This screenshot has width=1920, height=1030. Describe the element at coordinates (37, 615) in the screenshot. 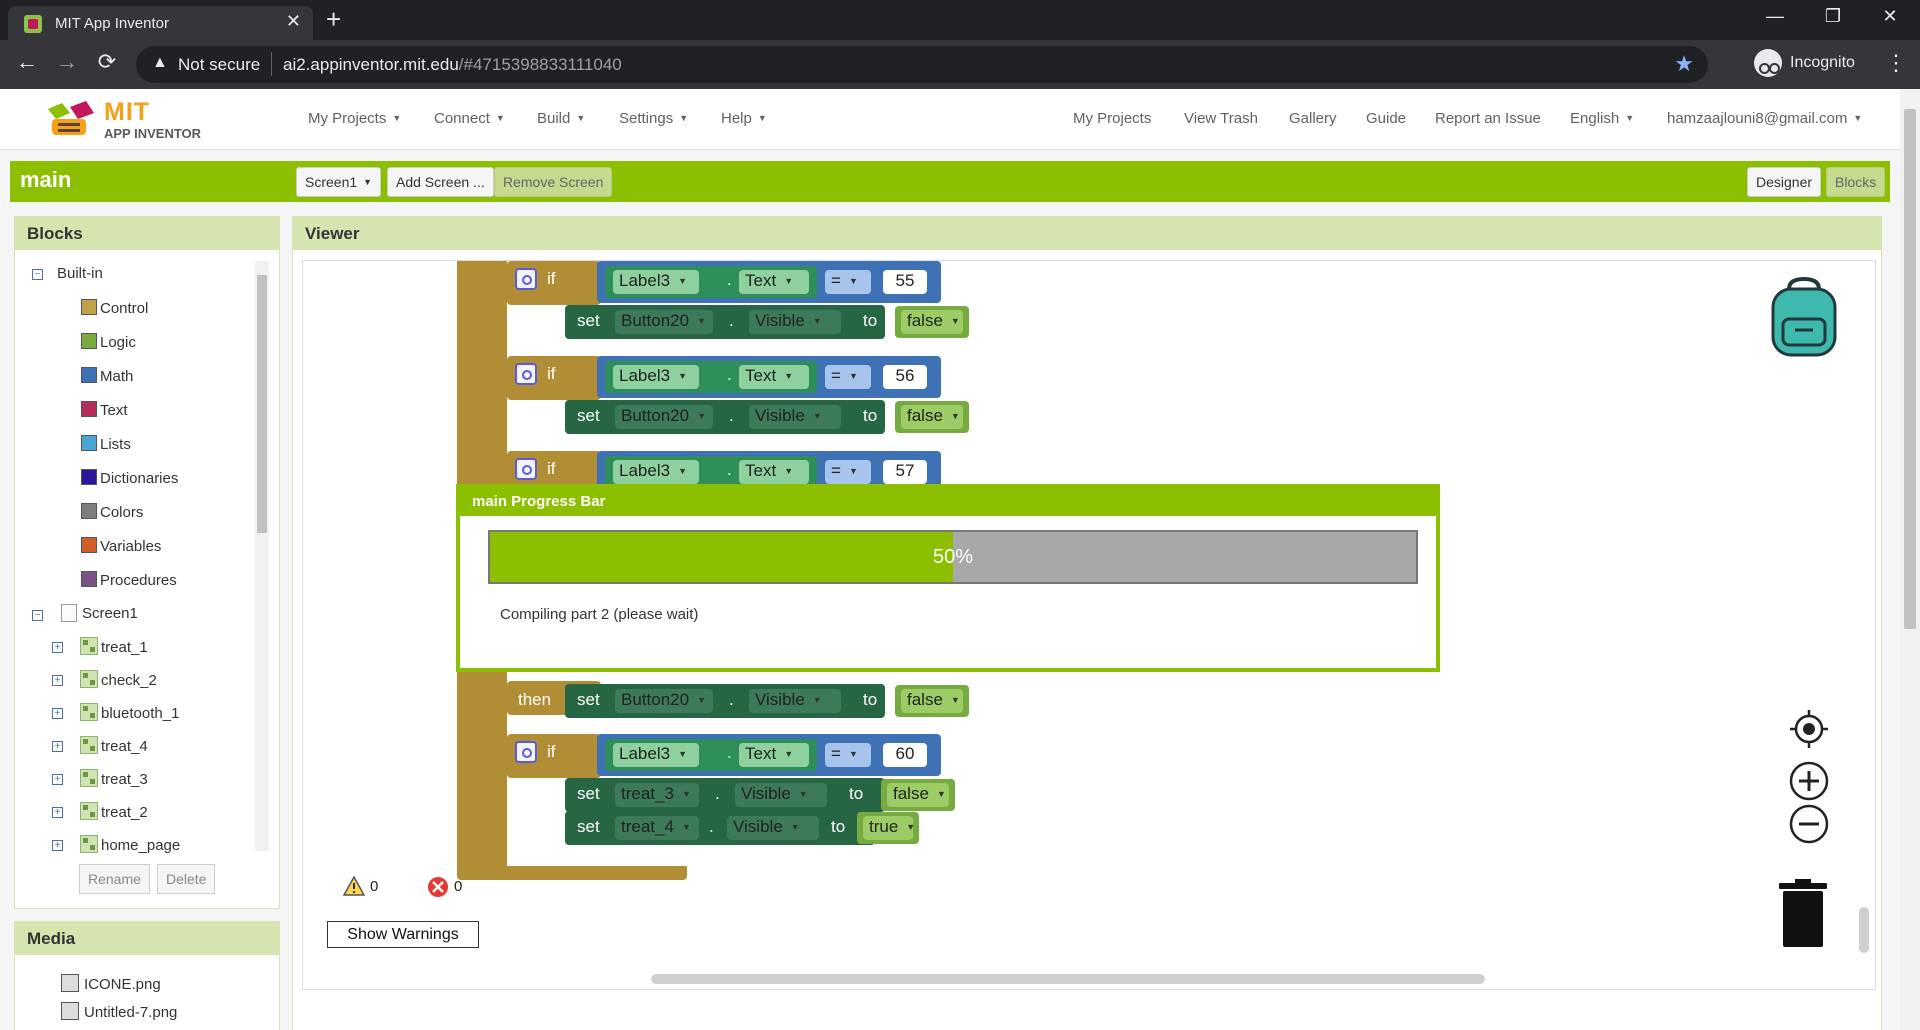

I see `collapse-screen1-icon: −` at that location.